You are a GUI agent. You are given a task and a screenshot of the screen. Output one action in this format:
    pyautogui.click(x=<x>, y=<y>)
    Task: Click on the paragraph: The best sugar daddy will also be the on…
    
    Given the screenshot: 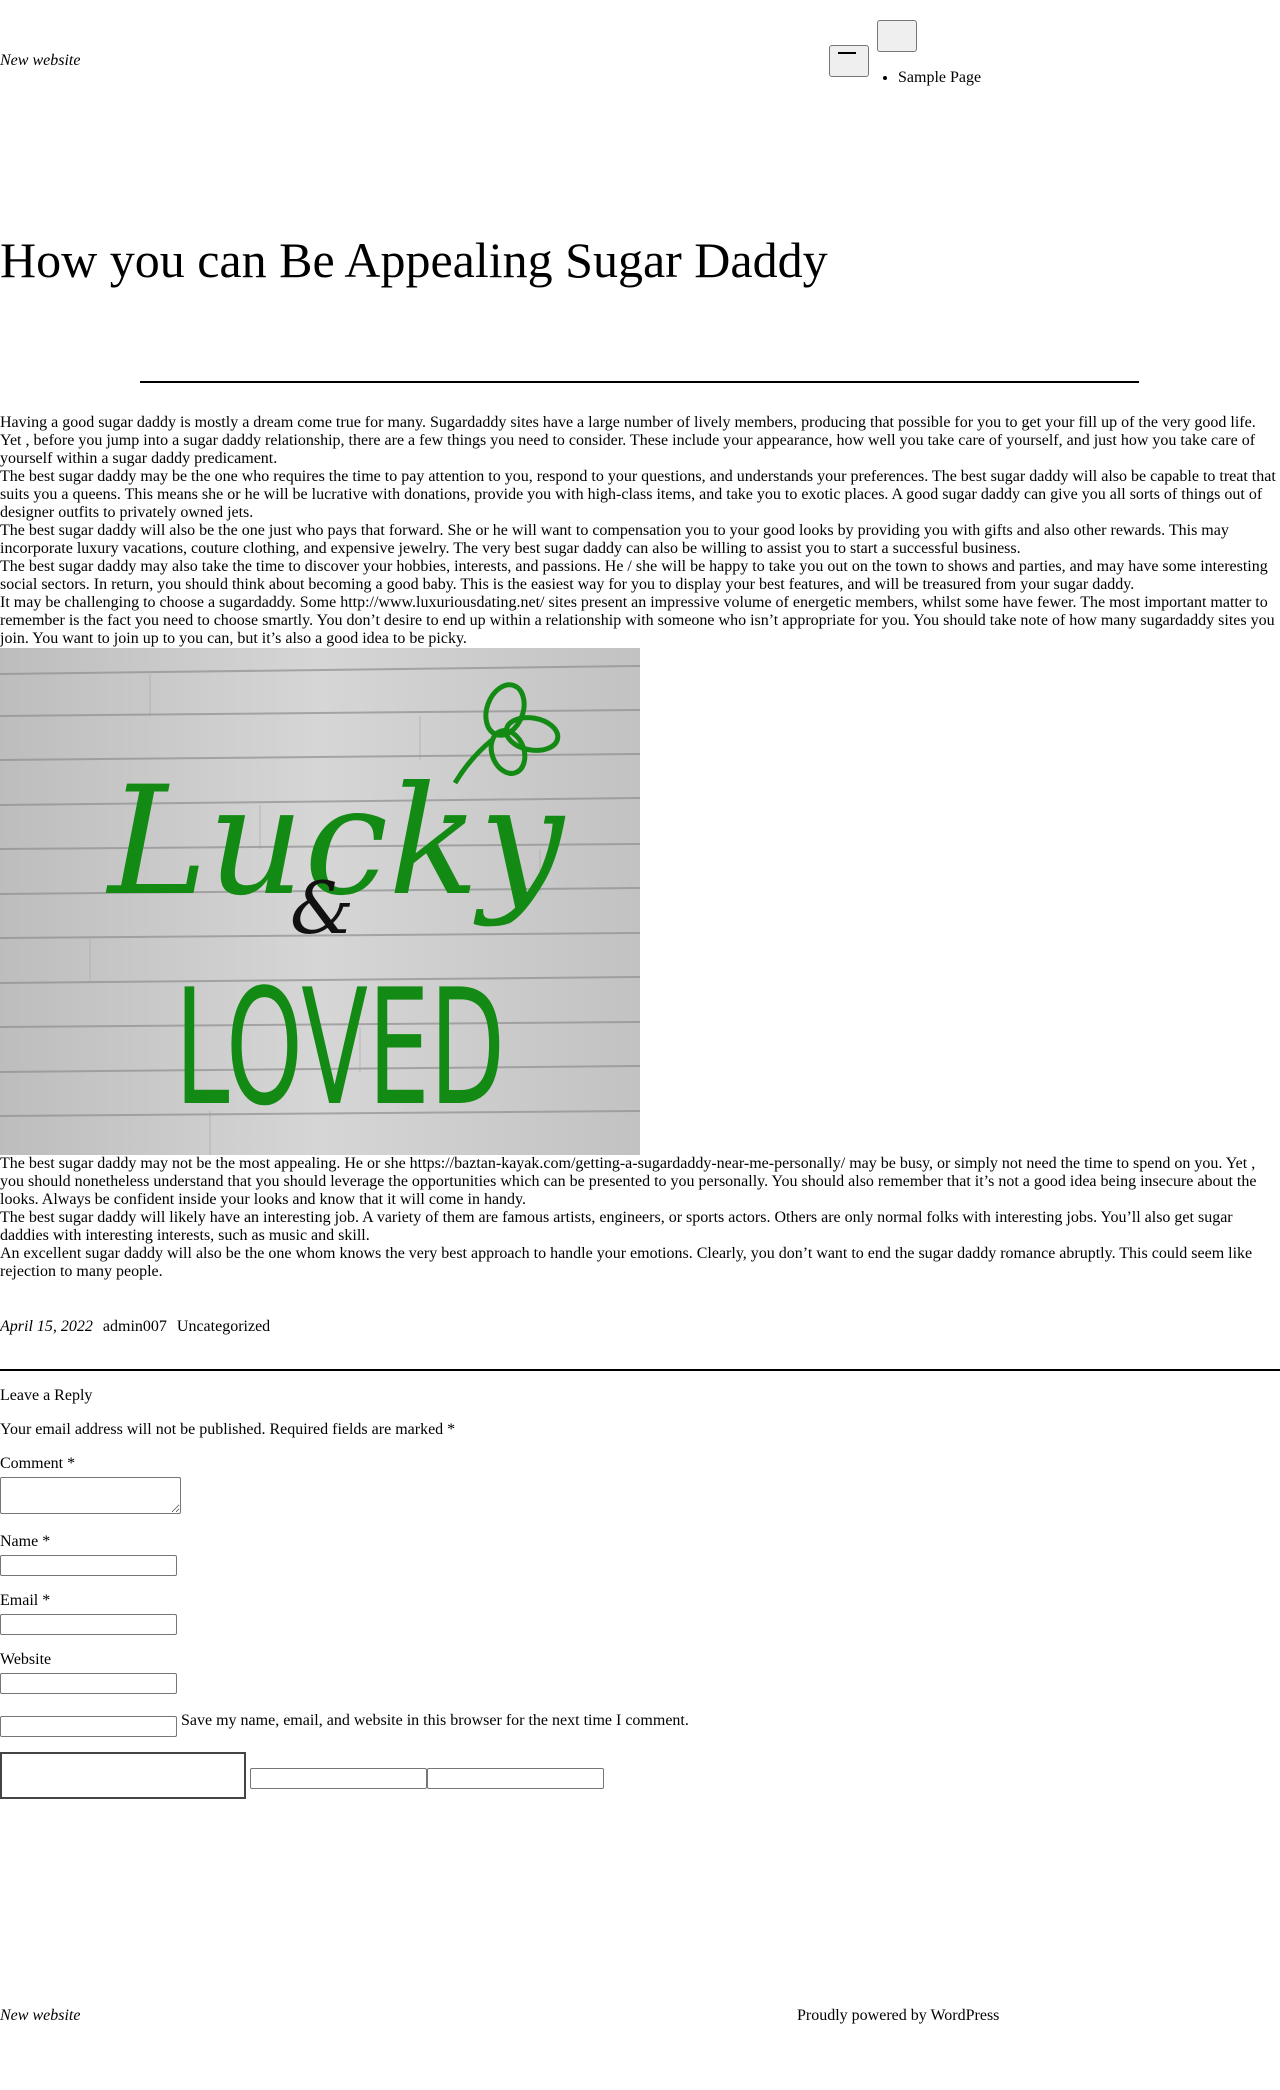 What is the action you would take?
    pyautogui.click(x=614, y=539)
    